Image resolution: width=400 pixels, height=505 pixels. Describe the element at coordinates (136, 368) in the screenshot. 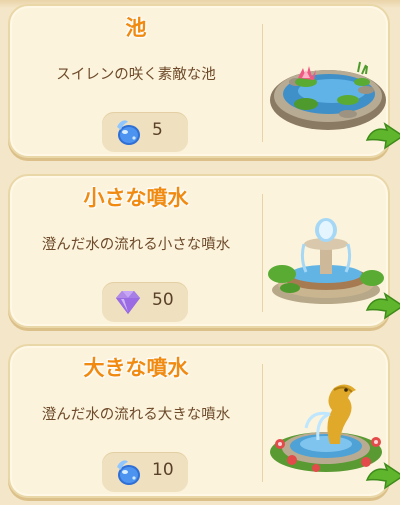

I see `item-title: 大きな噴水` at that location.